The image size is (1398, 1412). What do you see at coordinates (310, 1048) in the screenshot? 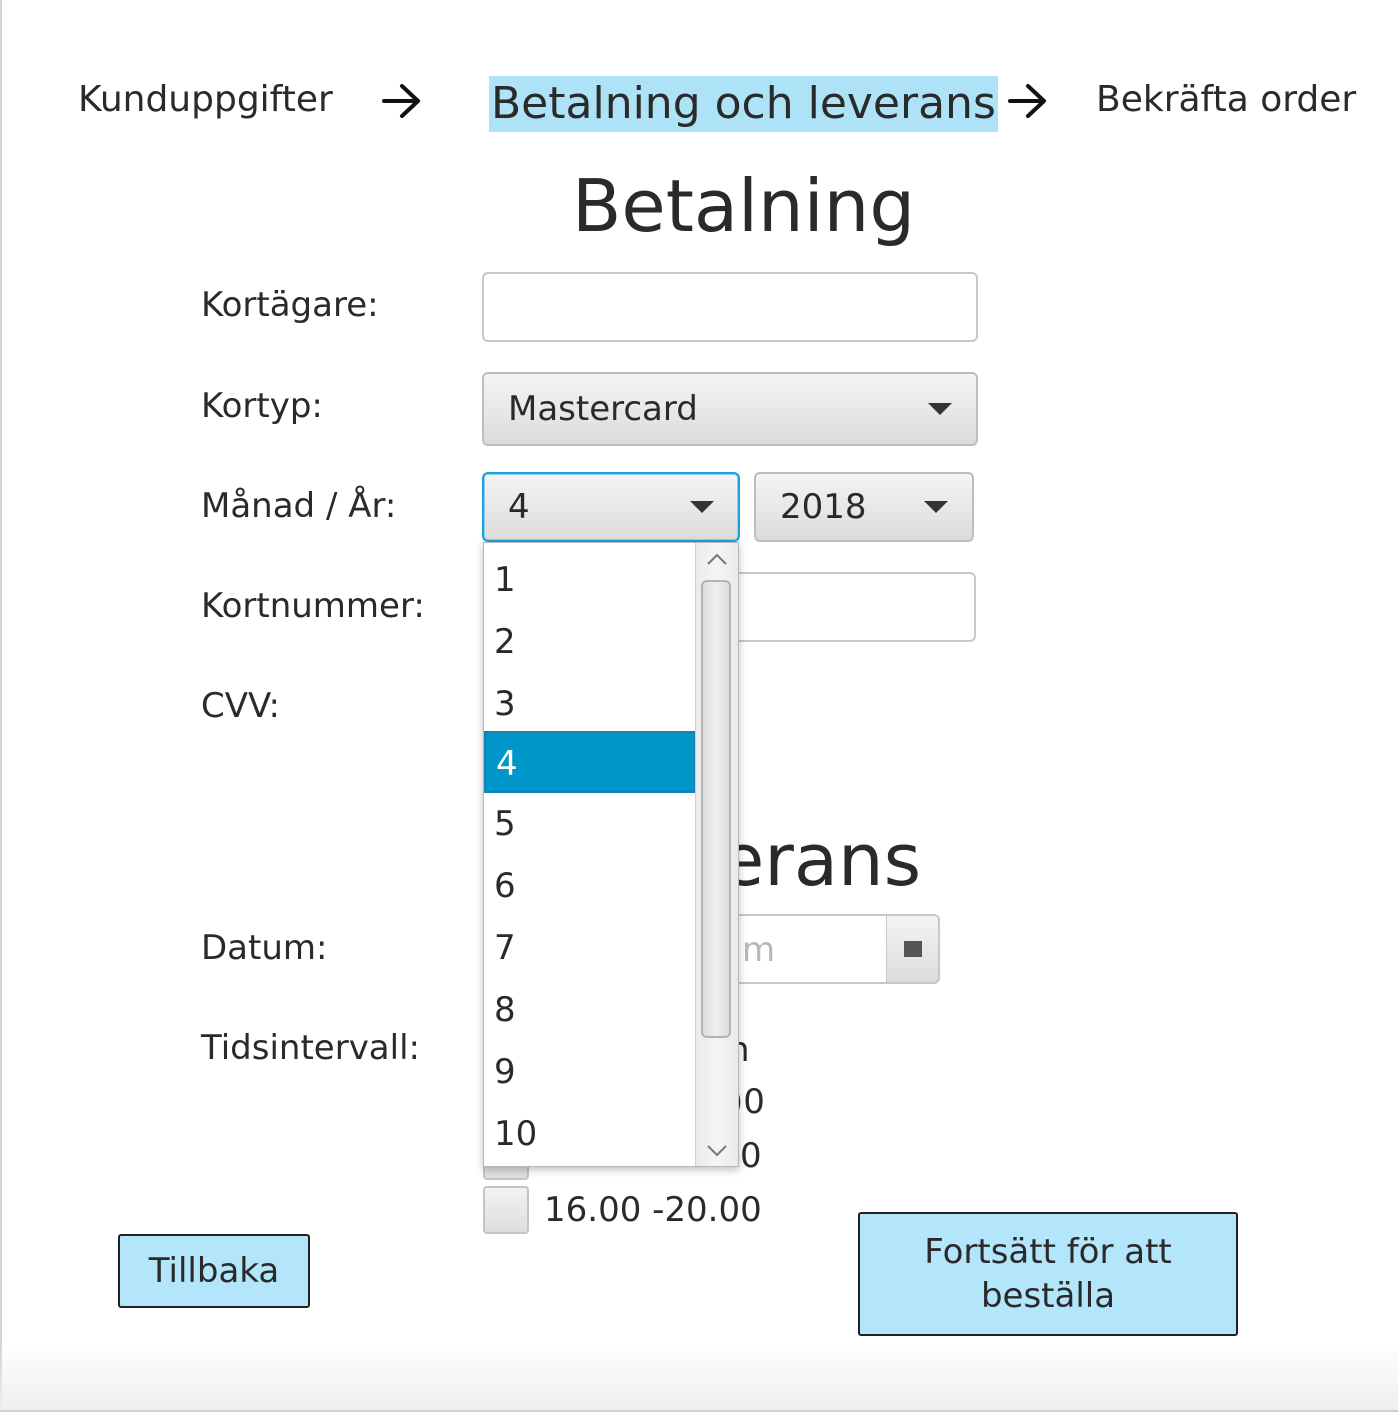
I see `time-interval-label: Tidsintervall:` at bounding box center [310, 1048].